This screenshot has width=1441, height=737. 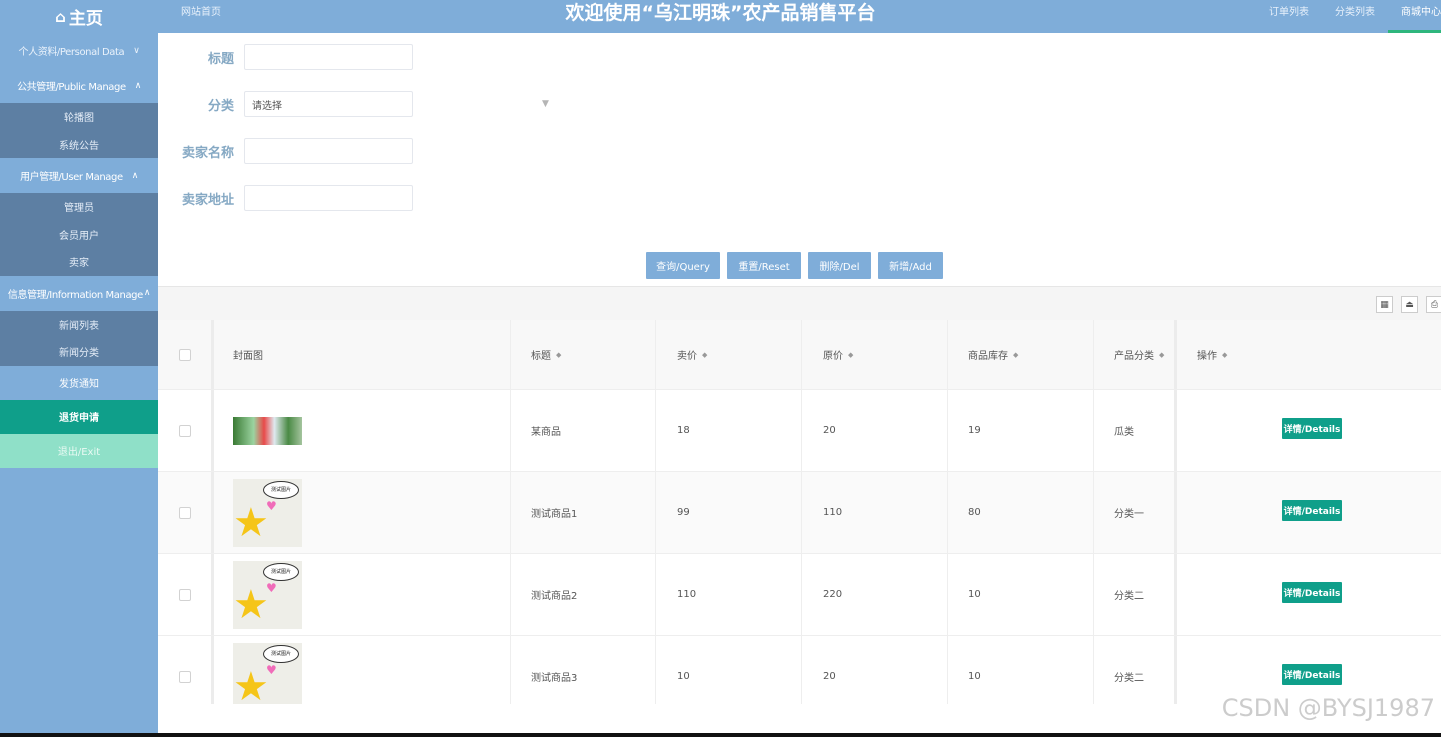 I want to click on select-all-checkbox, so click(x=185, y=354).